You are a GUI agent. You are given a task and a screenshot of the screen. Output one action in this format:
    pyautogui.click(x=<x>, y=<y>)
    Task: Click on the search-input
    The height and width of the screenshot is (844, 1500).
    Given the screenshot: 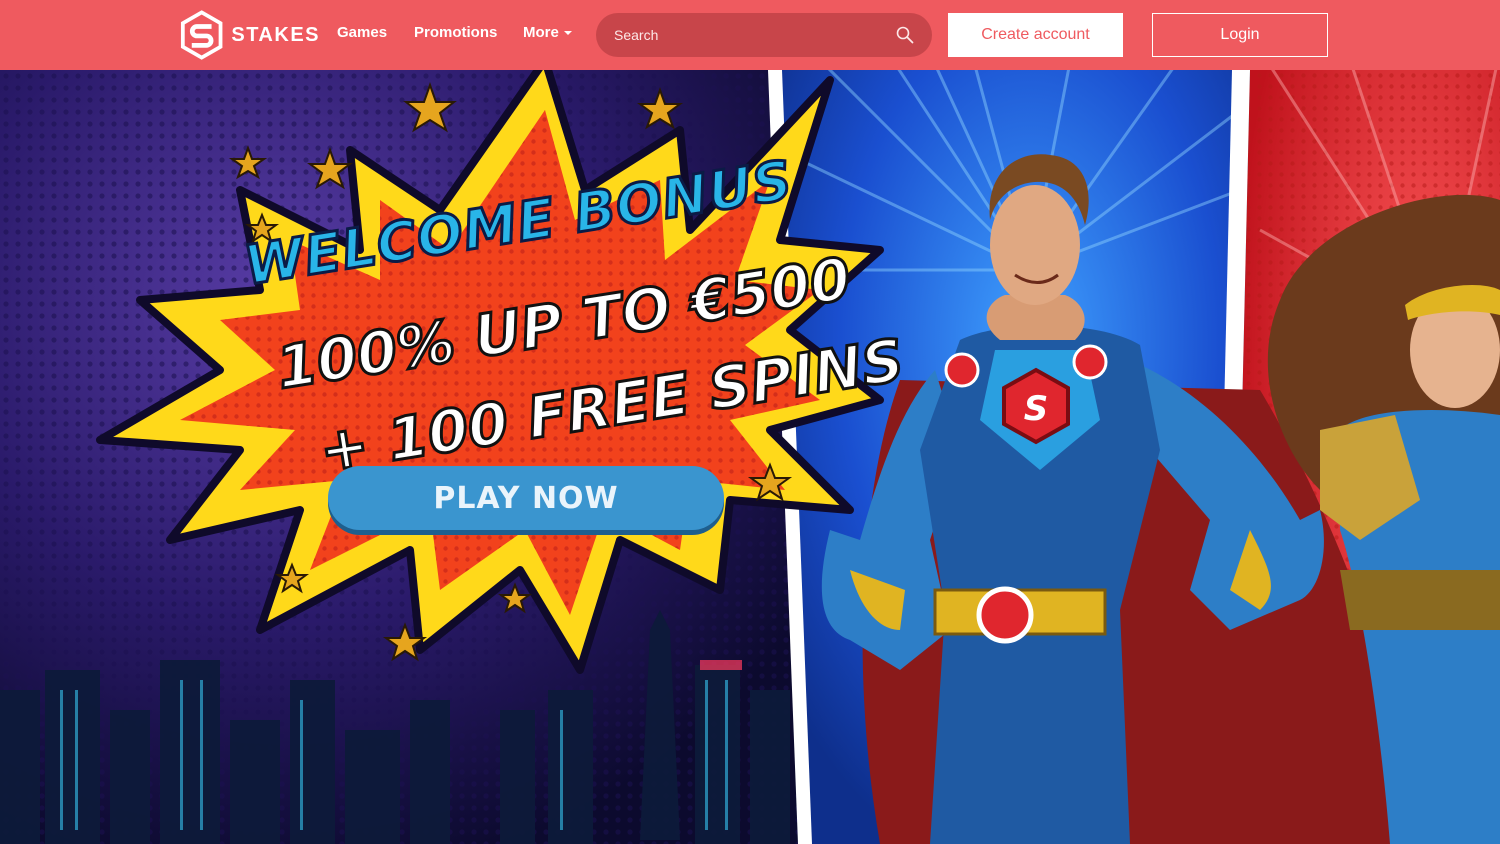 What is the action you would take?
    pyautogui.click(x=749, y=35)
    